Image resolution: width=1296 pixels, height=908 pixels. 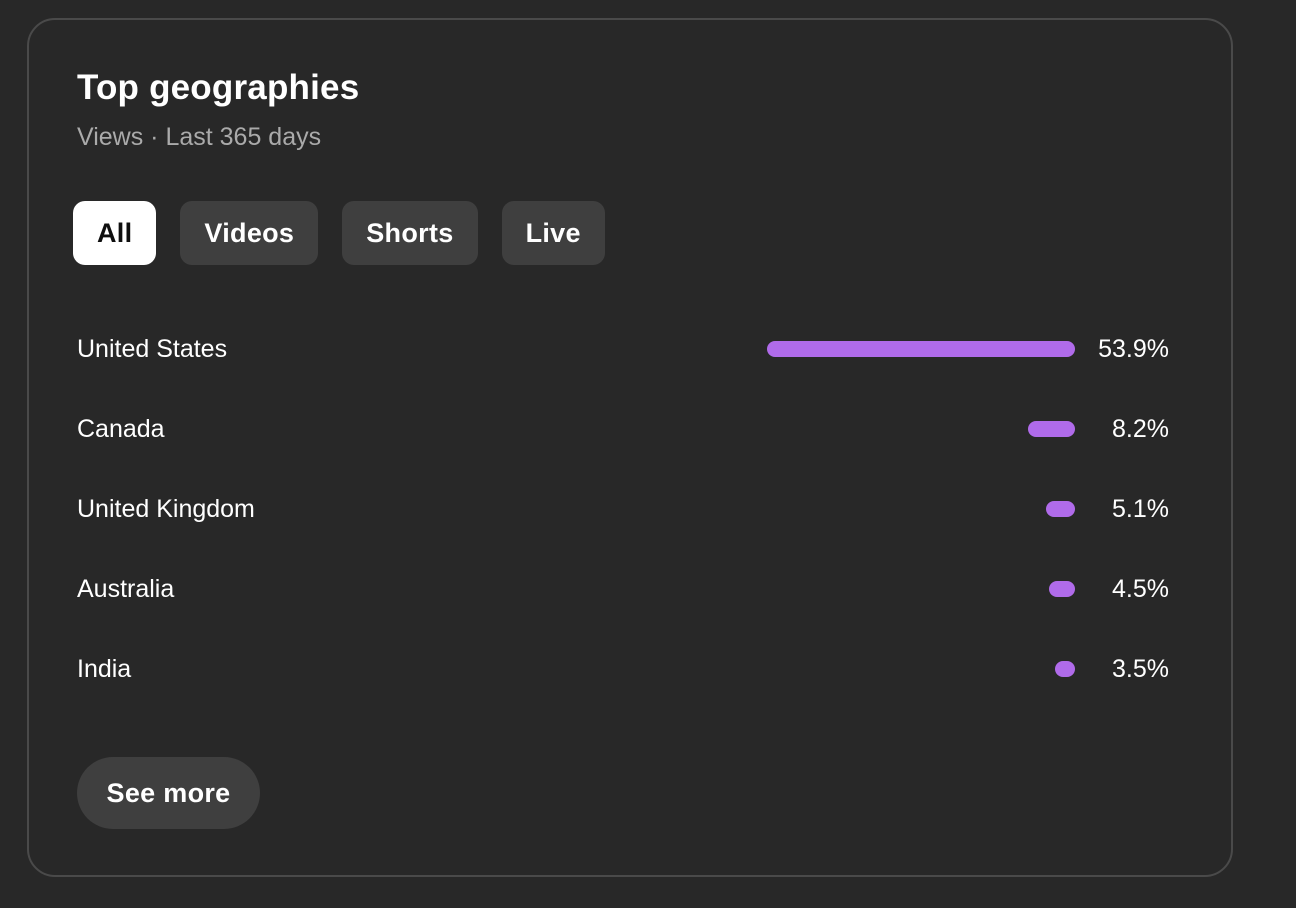 What do you see at coordinates (168, 793) in the screenshot?
I see `see-more-button: See more` at bounding box center [168, 793].